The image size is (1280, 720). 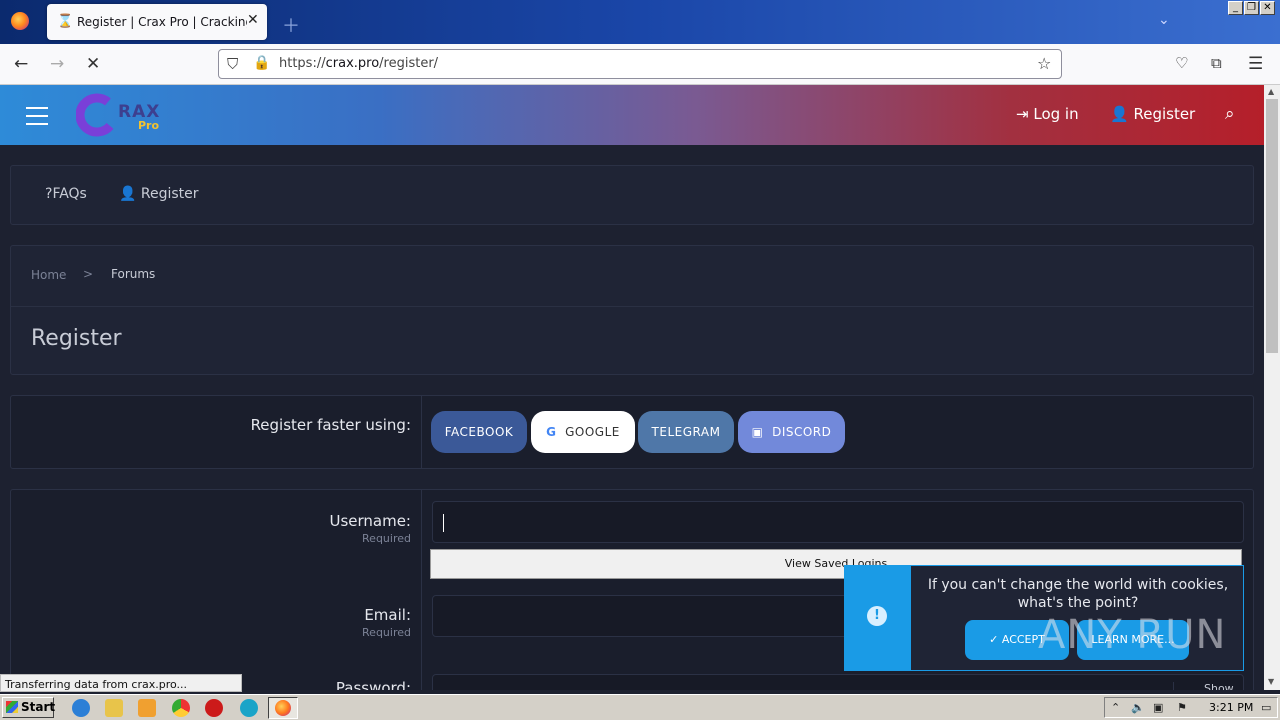 I want to click on page-scrollbar: ▲ ▼, so click(x=1272, y=387).